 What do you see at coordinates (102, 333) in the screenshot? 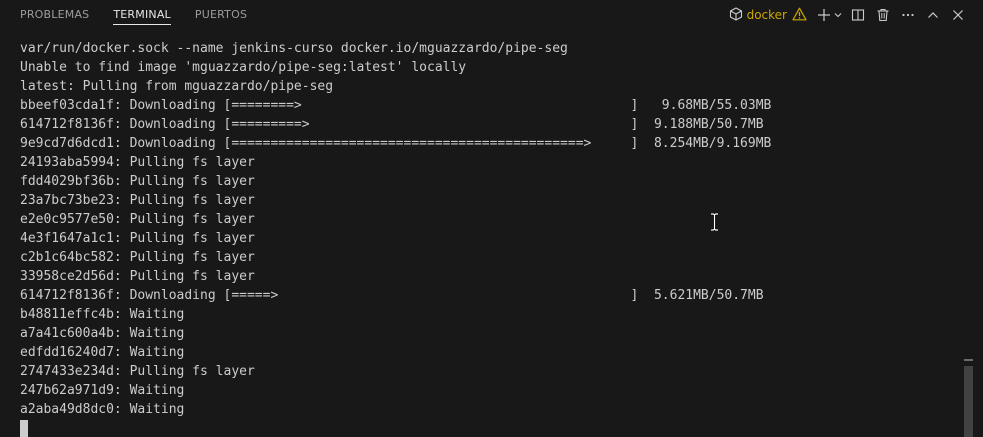
I see `terminal-line: a7a41c600a4b: Waiting` at bounding box center [102, 333].